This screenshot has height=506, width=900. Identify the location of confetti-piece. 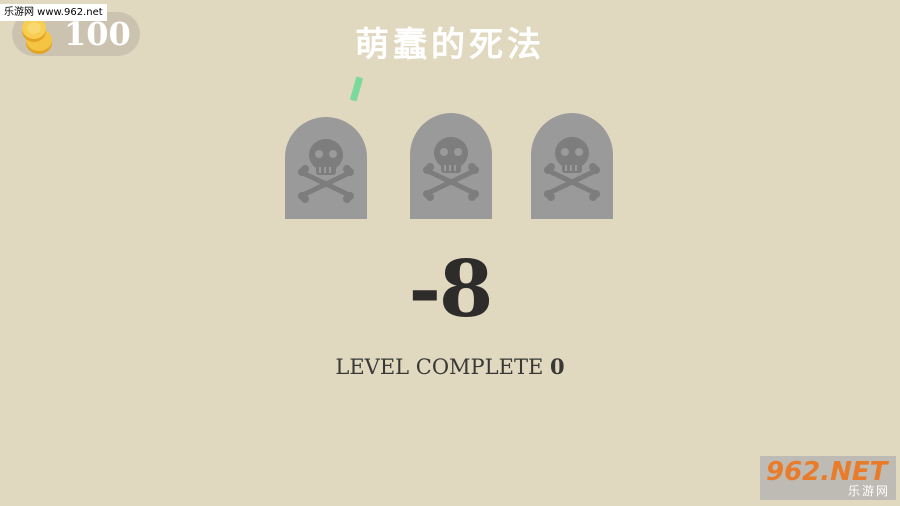
(356, 89).